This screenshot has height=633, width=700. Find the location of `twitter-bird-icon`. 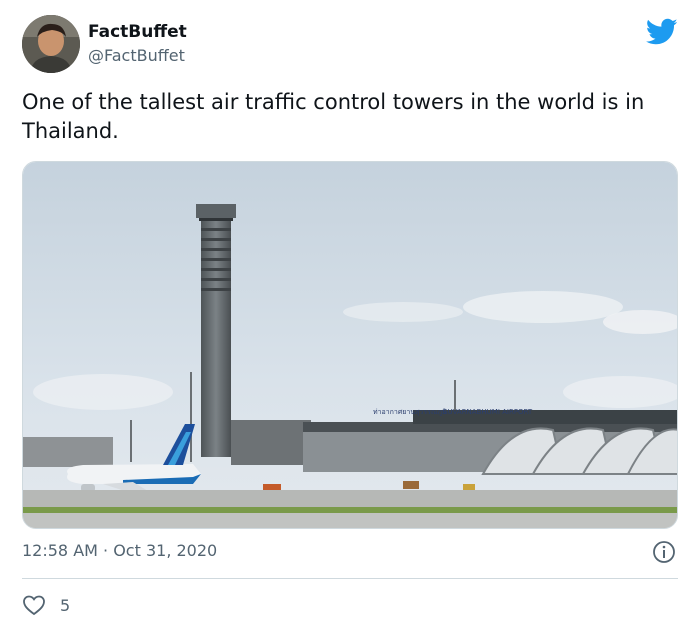

twitter-bird-icon is located at coordinates (662, 32).